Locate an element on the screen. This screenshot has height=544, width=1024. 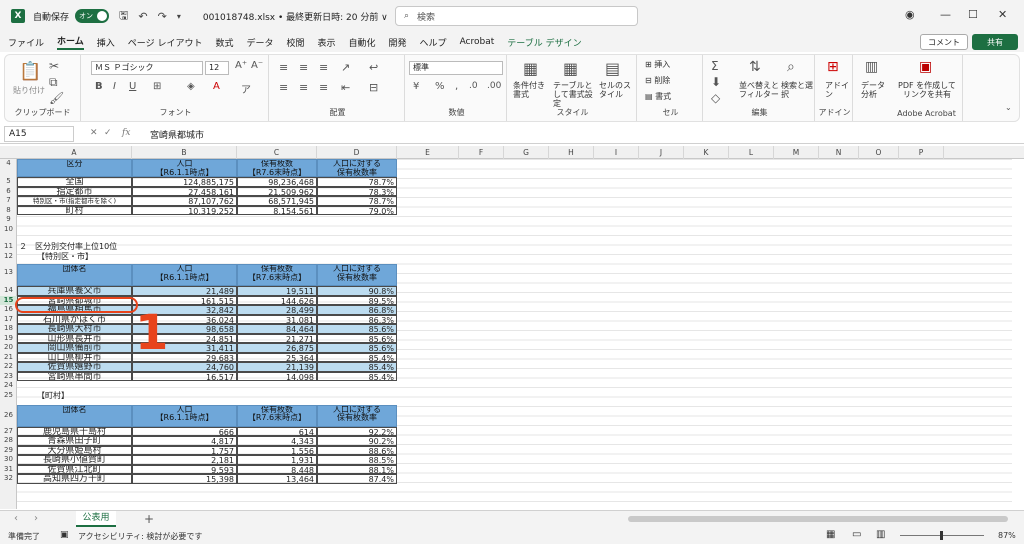
row-header: 12 is located at coordinates (8, 257).